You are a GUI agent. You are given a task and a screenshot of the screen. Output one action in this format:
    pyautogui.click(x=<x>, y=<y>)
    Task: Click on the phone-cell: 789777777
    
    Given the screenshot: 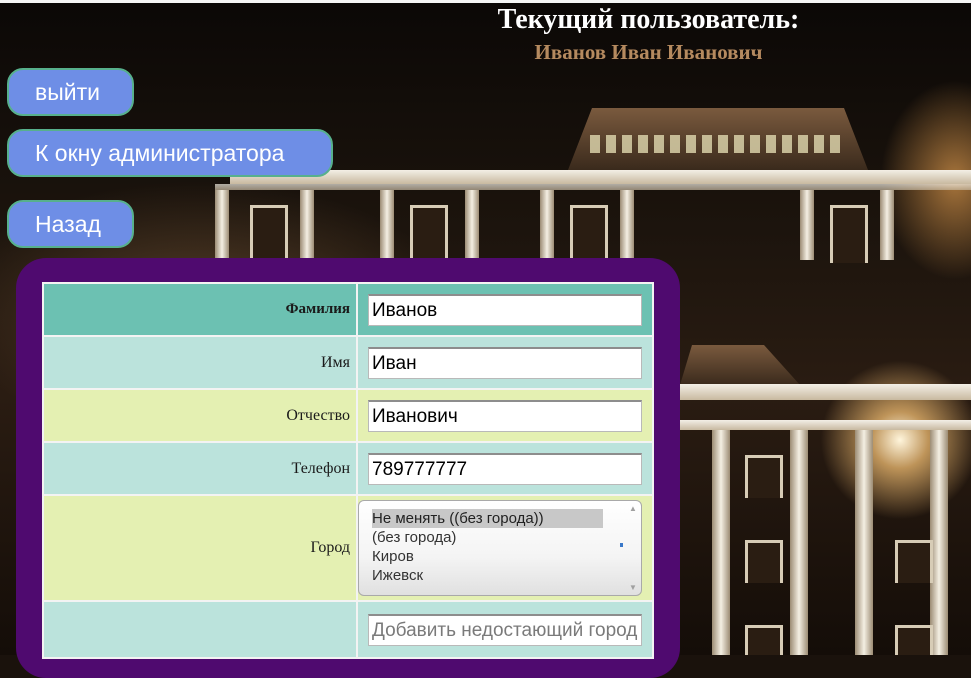 What is the action you would take?
    pyautogui.click(x=505, y=468)
    